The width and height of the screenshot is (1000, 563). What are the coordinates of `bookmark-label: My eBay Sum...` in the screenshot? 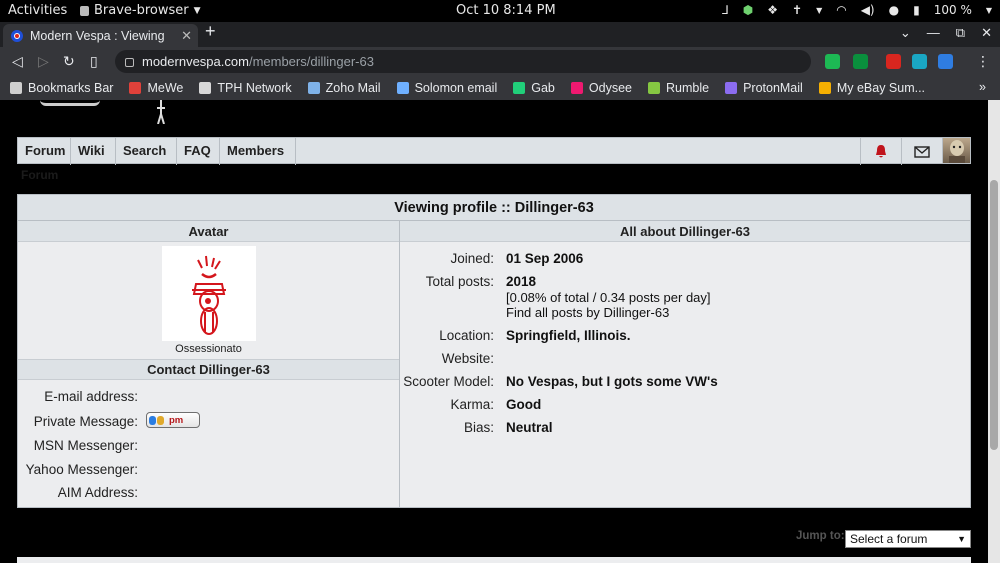 It's located at (881, 88).